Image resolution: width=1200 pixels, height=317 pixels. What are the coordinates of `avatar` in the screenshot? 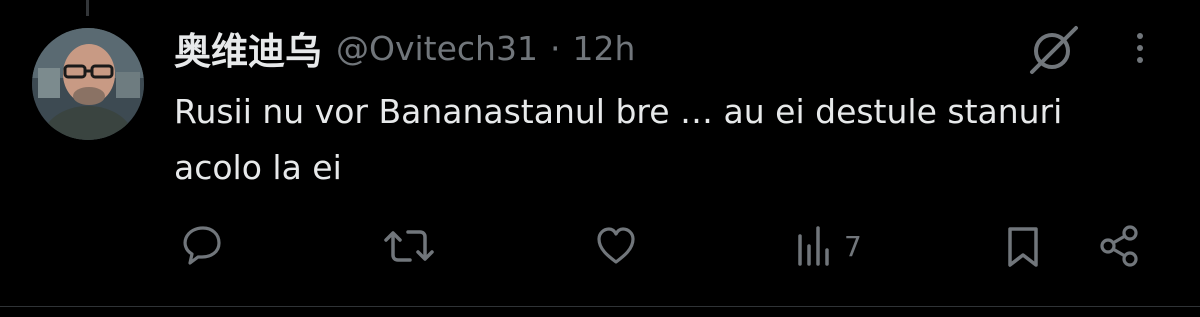 It's located at (88, 84).